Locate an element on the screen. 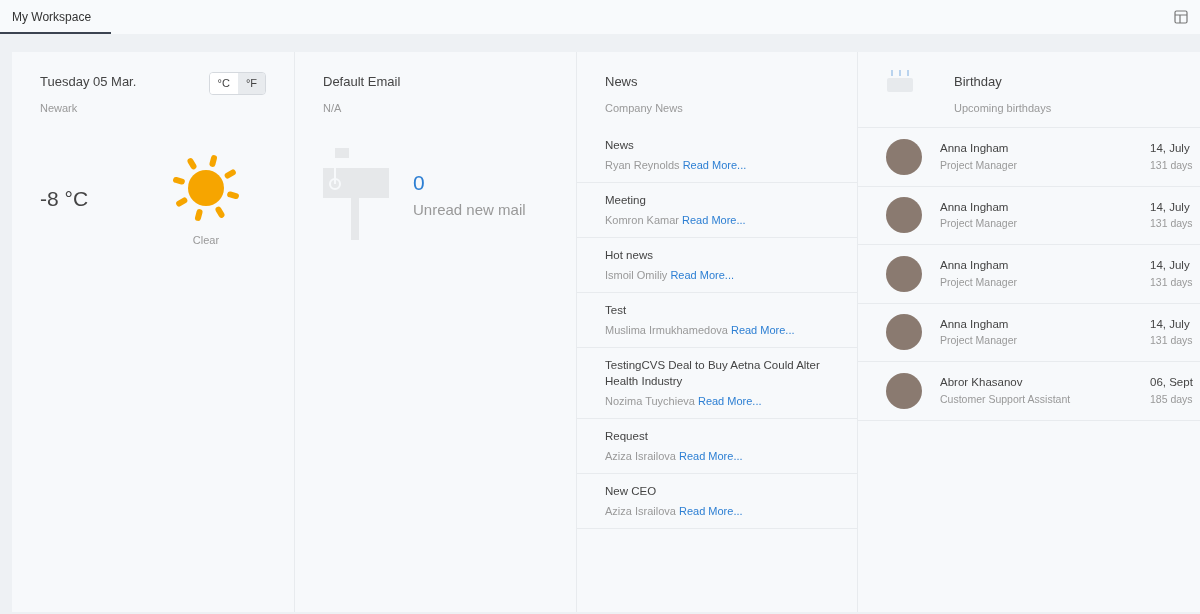 The image size is (1200, 614). news-author: Nozima Tuychieva is located at coordinates (650, 401).